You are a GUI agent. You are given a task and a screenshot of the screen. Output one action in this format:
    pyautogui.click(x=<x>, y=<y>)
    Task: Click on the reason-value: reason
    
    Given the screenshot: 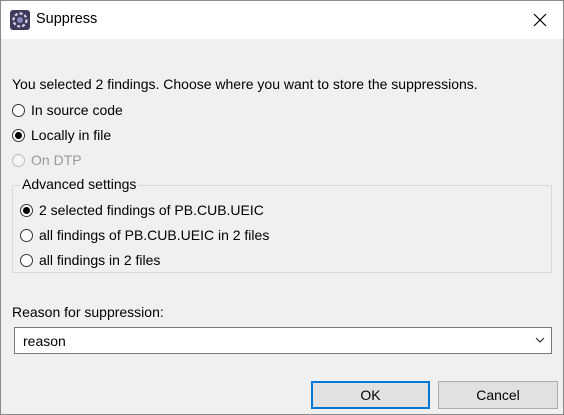 What is the action you would take?
    pyautogui.click(x=44, y=341)
    